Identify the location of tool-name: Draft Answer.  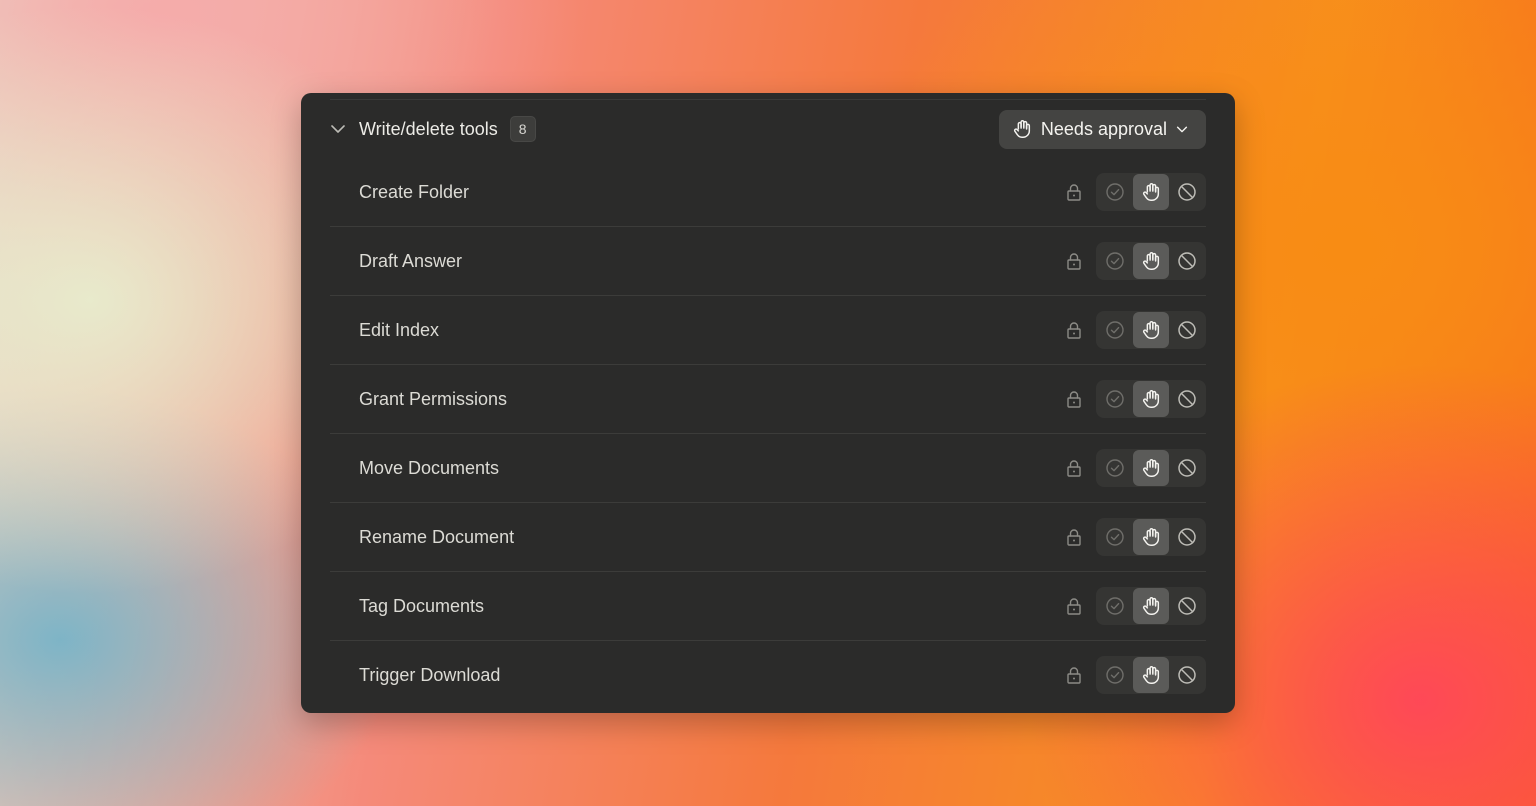
(411, 260).